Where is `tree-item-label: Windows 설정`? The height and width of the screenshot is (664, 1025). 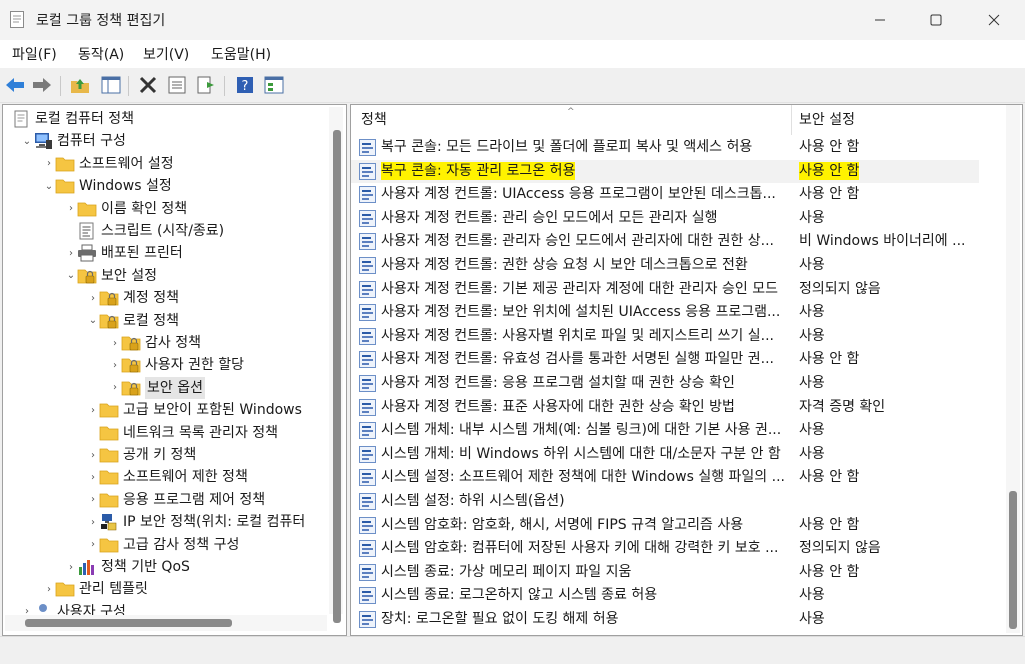 tree-item-label: Windows 설정 is located at coordinates (125, 186).